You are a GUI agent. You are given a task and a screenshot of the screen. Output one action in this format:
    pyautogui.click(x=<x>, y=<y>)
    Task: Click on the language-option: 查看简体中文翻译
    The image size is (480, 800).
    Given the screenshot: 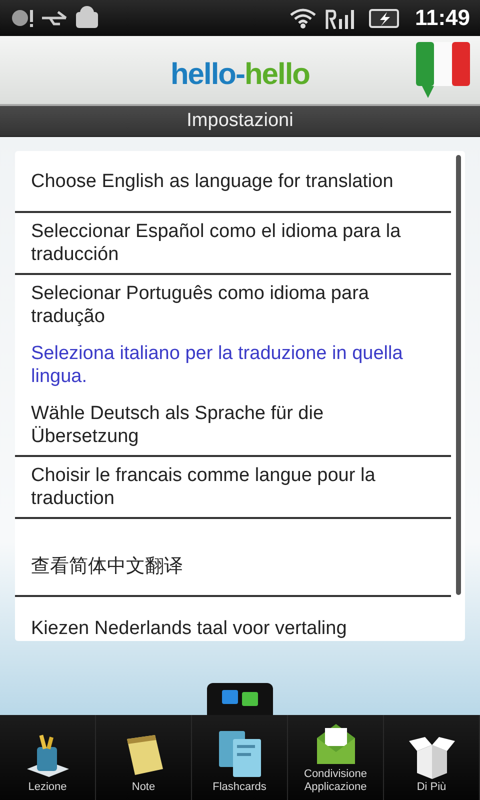 What is the action you would take?
    pyautogui.click(x=107, y=566)
    